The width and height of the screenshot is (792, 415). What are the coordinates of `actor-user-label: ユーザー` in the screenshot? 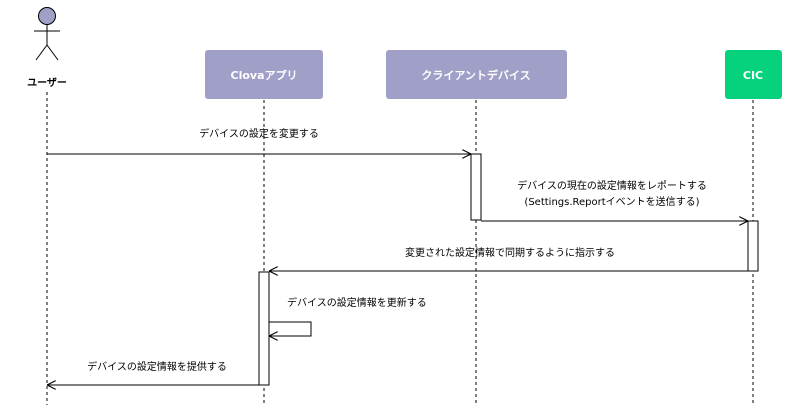 It's located at (47, 83).